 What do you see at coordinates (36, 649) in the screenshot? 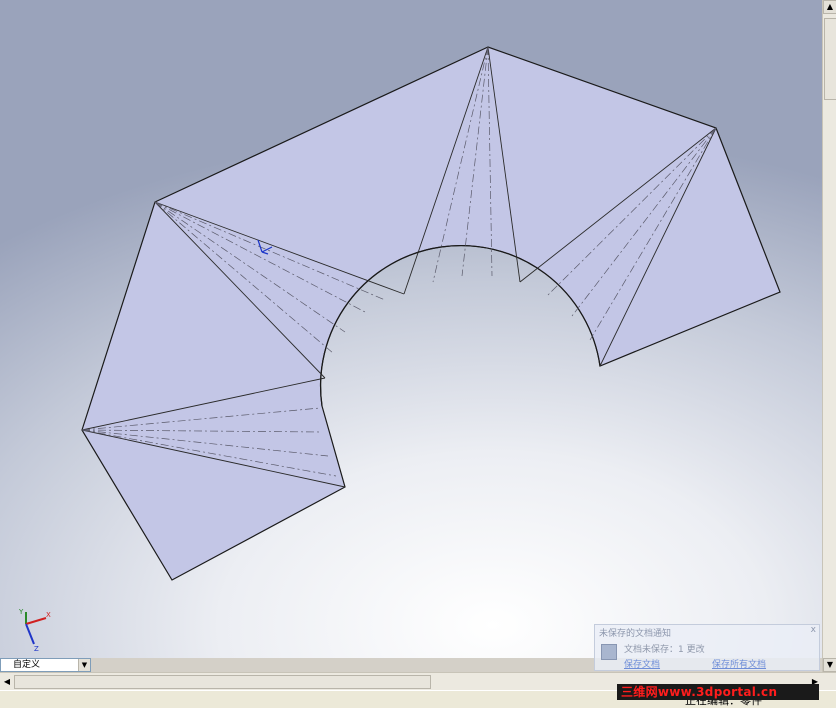
I see `triad-z-label: Z` at bounding box center [36, 649].